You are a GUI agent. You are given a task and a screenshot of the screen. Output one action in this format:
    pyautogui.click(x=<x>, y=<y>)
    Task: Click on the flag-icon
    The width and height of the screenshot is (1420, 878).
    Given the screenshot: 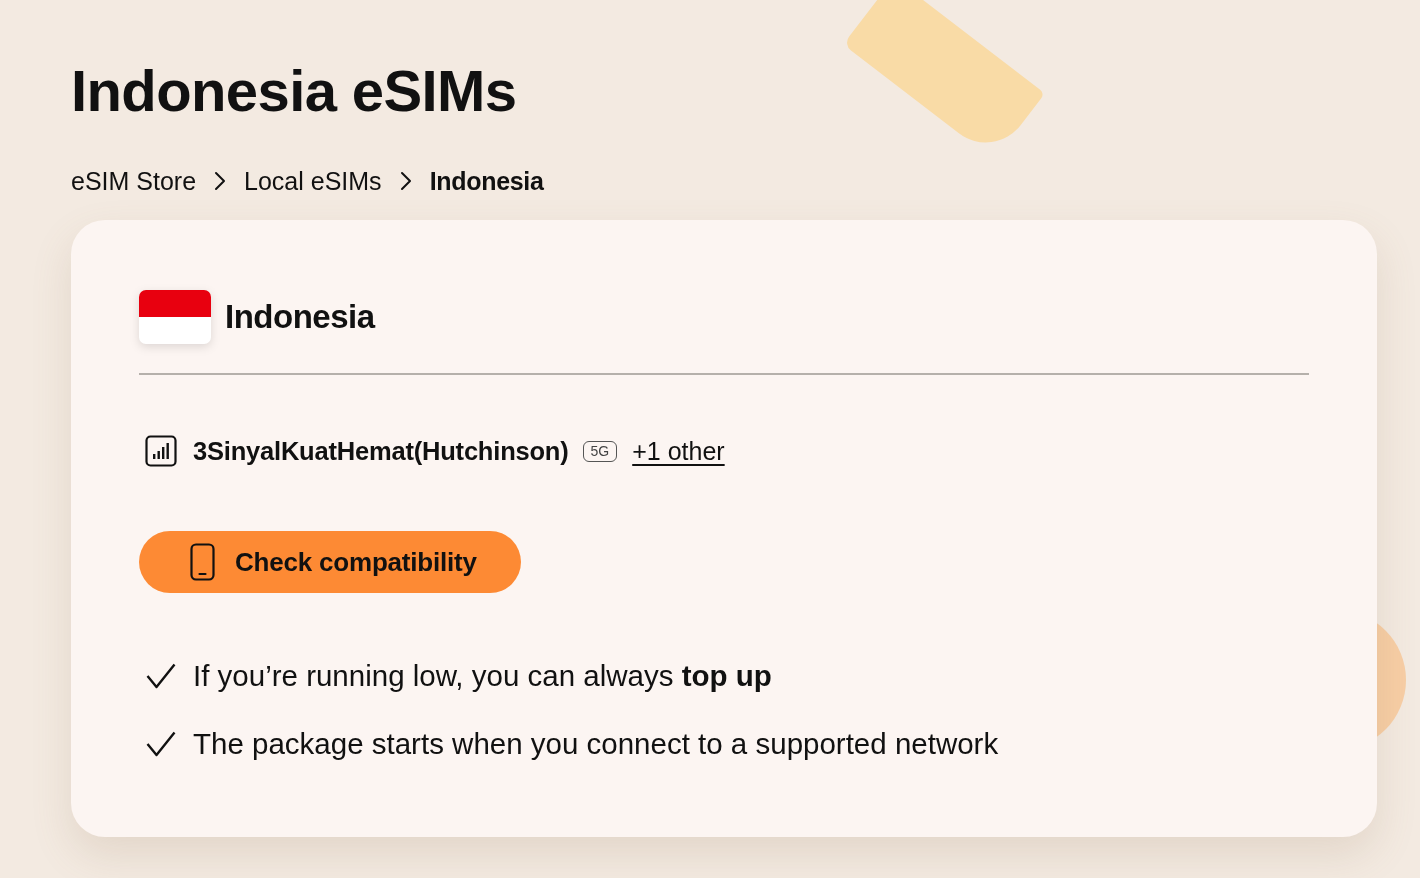 What is the action you would take?
    pyautogui.click(x=175, y=317)
    